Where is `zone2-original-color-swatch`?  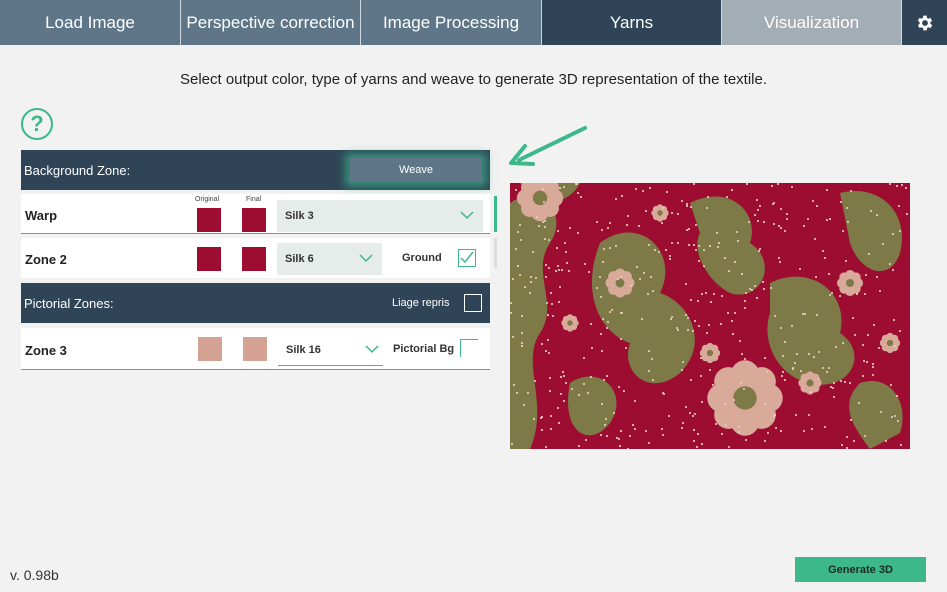 zone2-original-color-swatch is located at coordinates (209, 259).